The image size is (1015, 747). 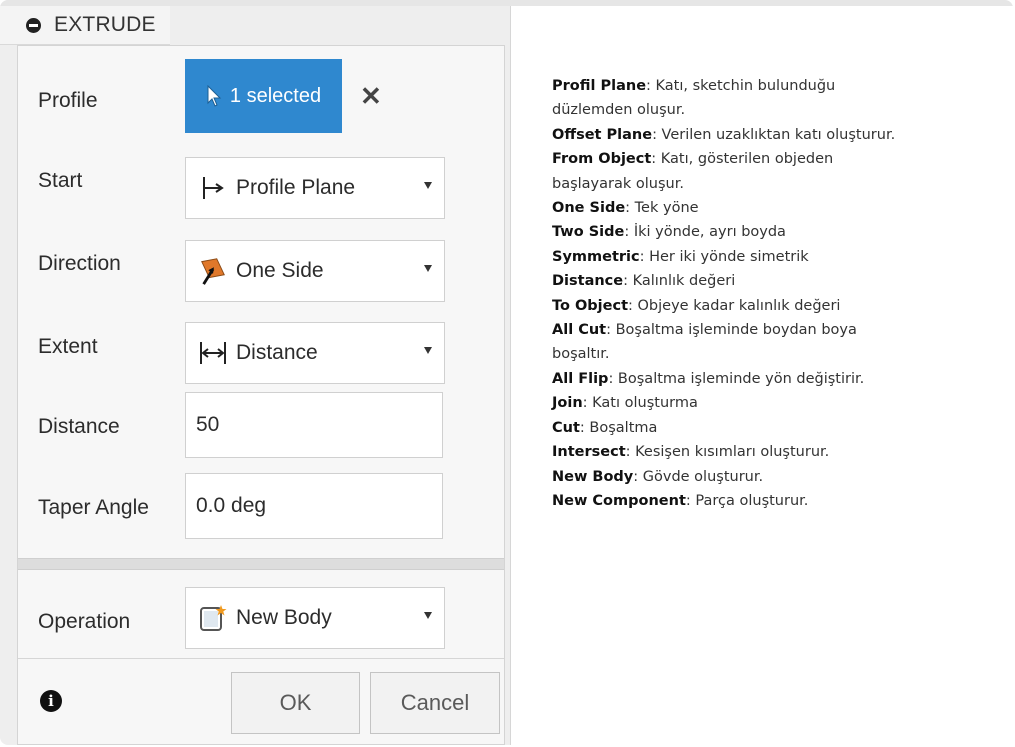 What do you see at coordinates (619, 110) in the screenshot?
I see `description-line: düzlemden oluşur.` at bounding box center [619, 110].